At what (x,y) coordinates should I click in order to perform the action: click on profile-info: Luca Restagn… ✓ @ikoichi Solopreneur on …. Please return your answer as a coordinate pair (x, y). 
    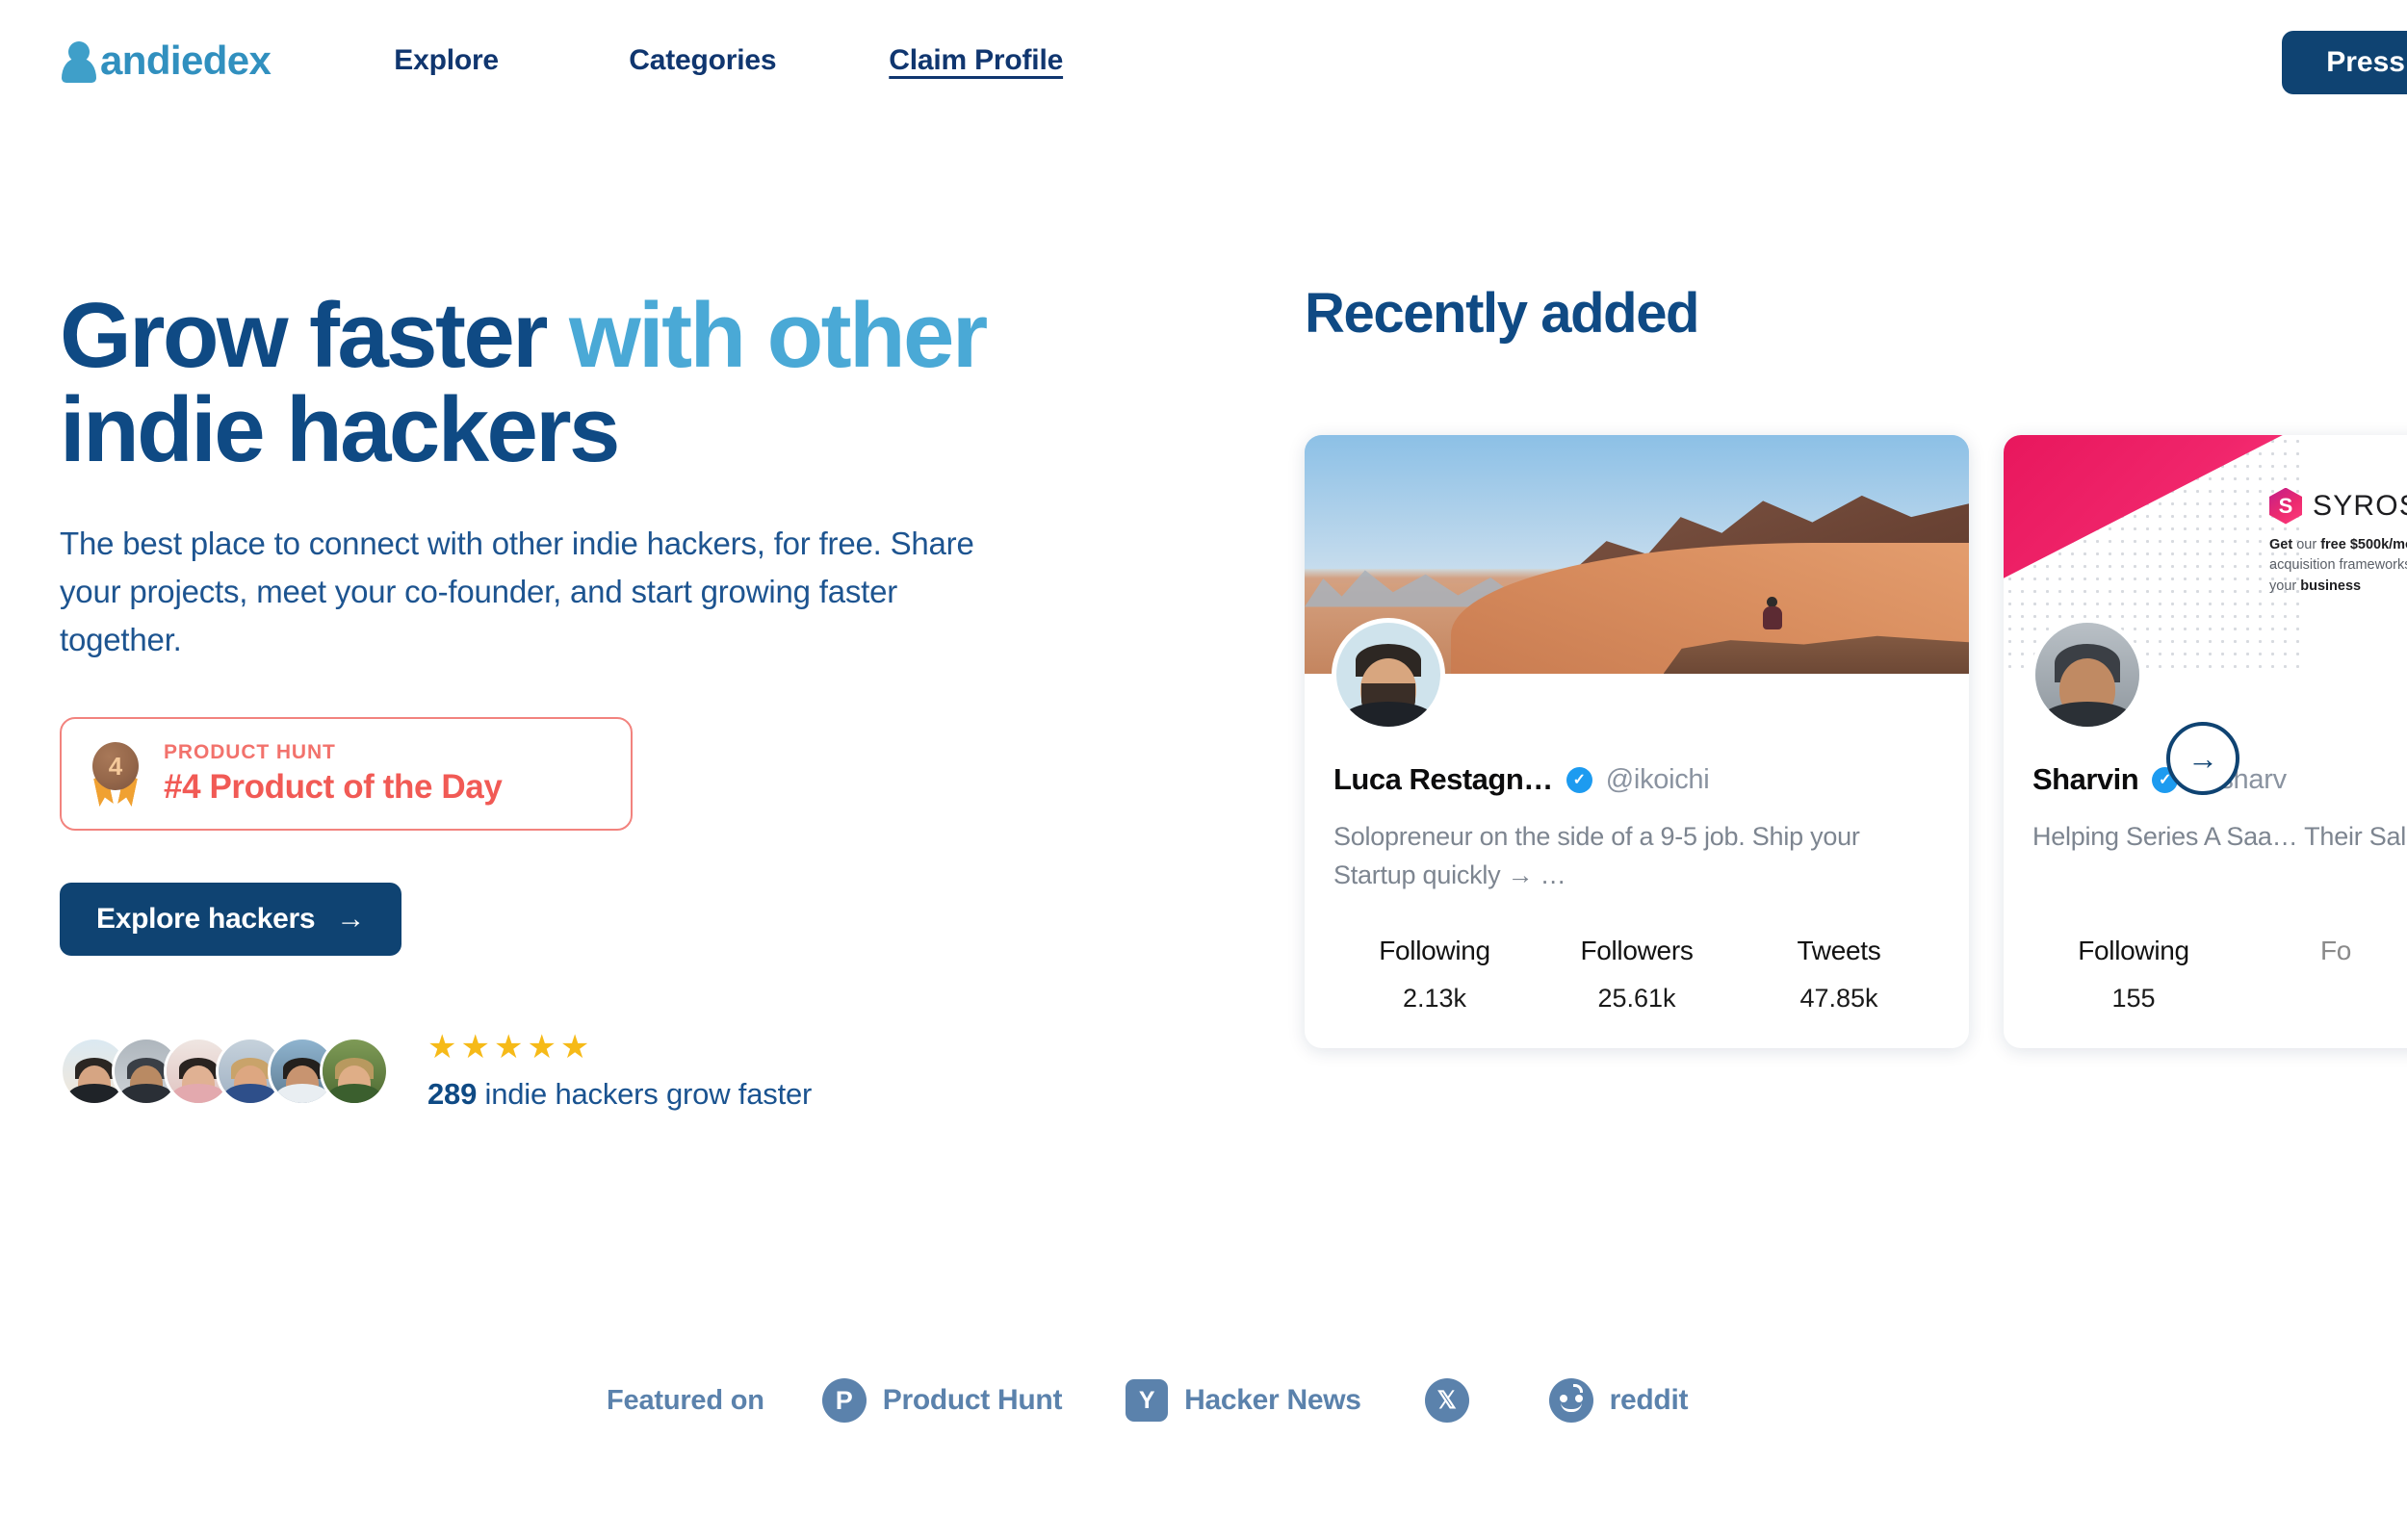
    Looking at the image, I should click on (1637, 861).